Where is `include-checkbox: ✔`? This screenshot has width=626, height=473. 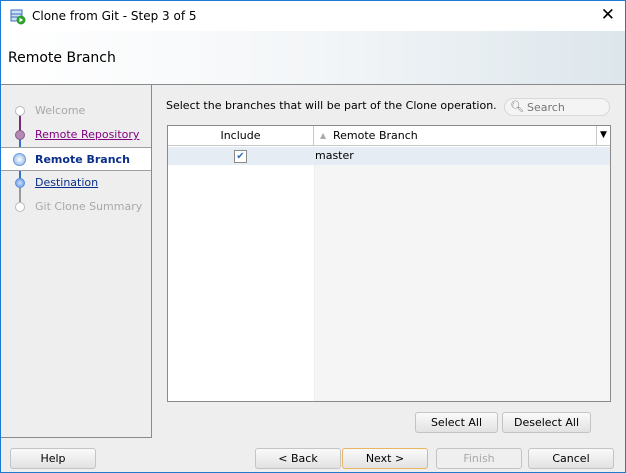
include-checkbox: ✔ is located at coordinates (240, 156).